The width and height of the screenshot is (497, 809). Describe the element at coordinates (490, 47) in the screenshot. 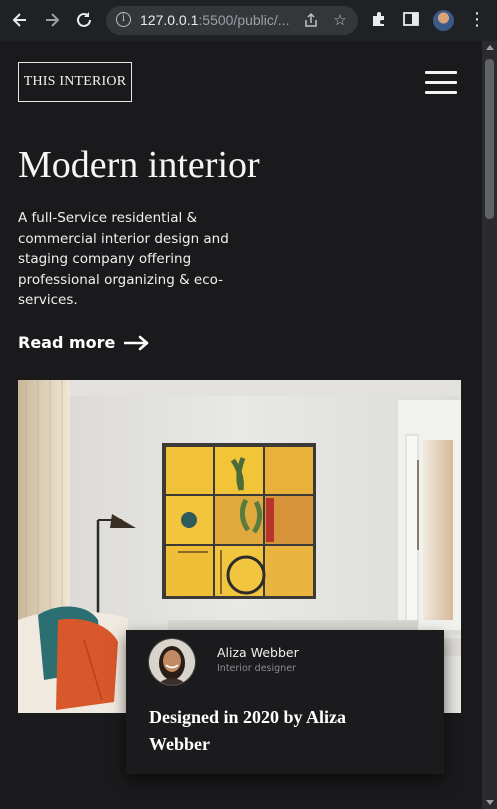

I see `scroll-up-icon` at that location.